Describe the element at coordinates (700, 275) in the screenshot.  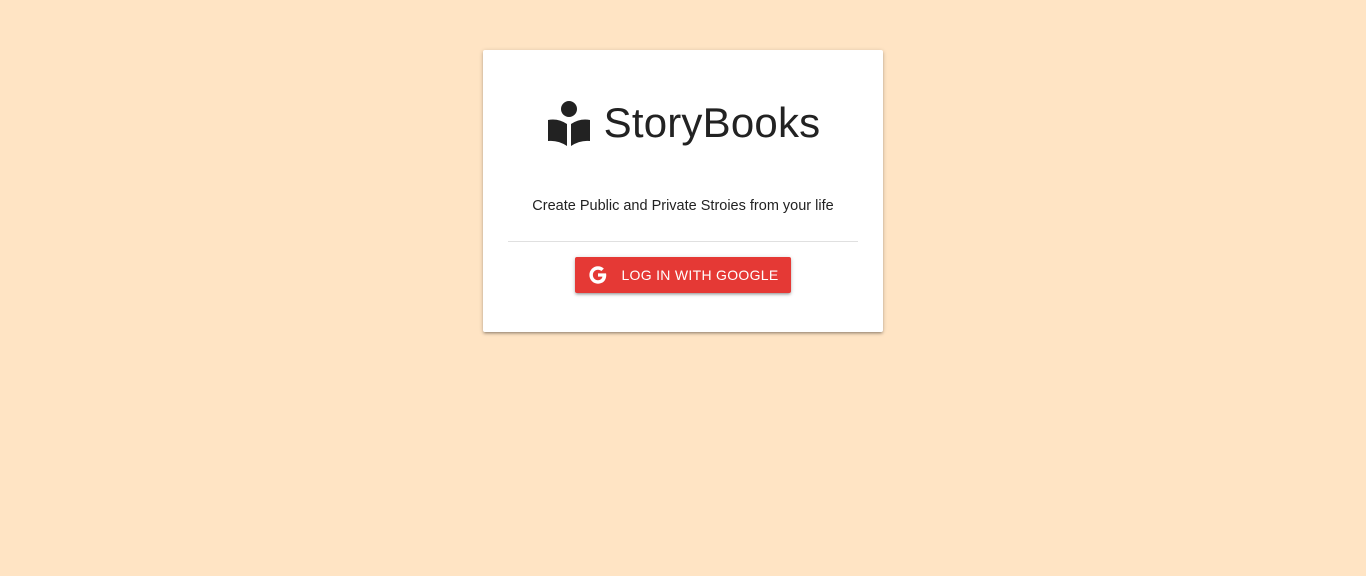
I see `login-button-label: LOG IN WITH GOOGLE` at that location.